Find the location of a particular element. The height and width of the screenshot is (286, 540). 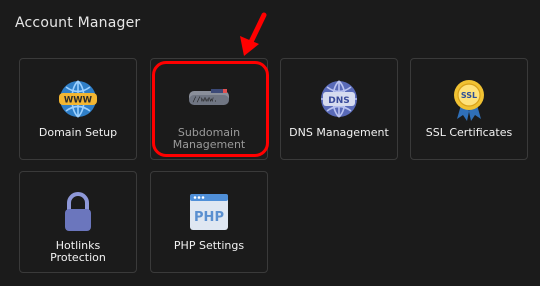

tile-dns-management: DNS DNS Management is located at coordinates (339, 109).